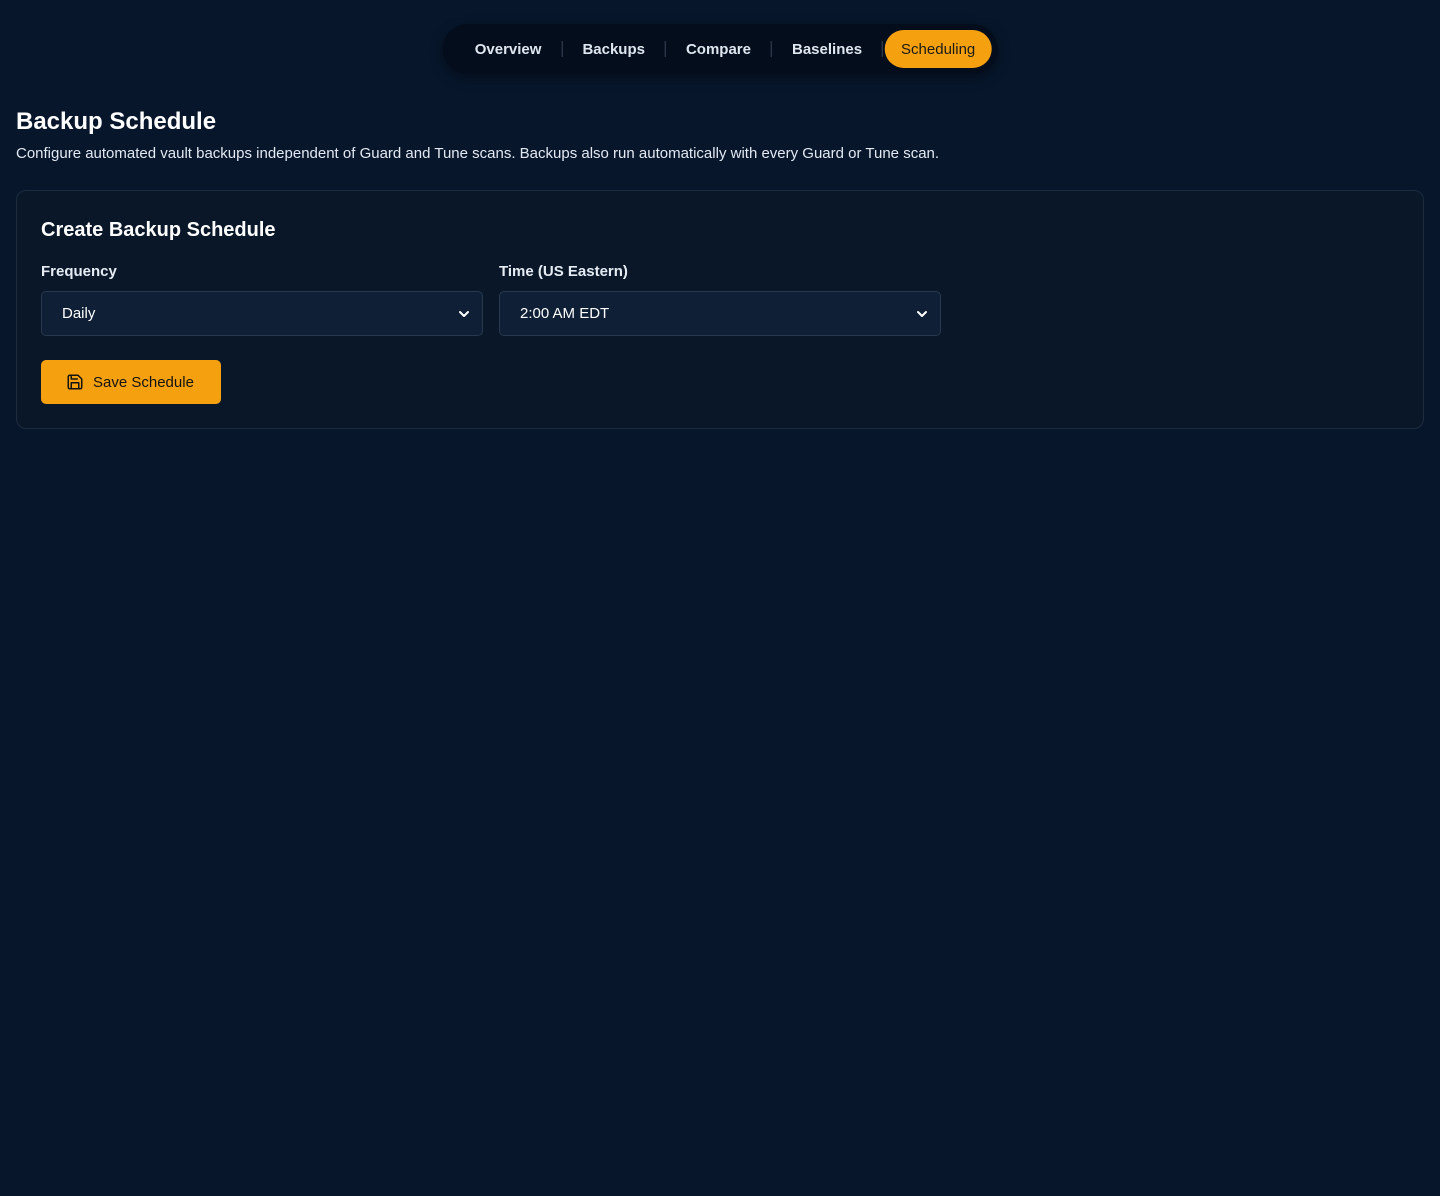  What do you see at coordinates (79, 271) in the screenshot?
I see `frequency-label: Frequency` at bounding box center [79, 271].